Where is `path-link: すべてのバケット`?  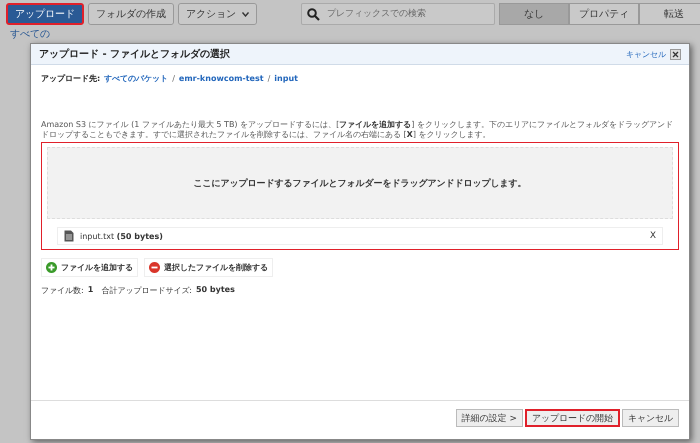 path-link: すべてのバケット is located at coordinates (136, 78).